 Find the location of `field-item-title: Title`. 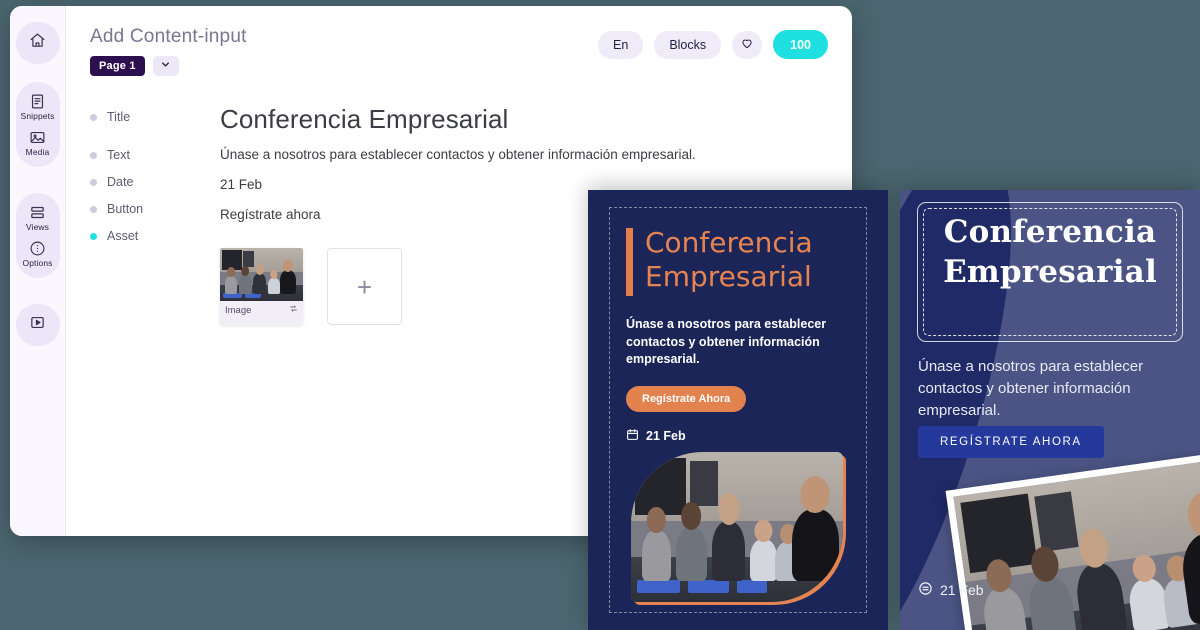

field-item-title: Title is located at coordinates (146, 117).